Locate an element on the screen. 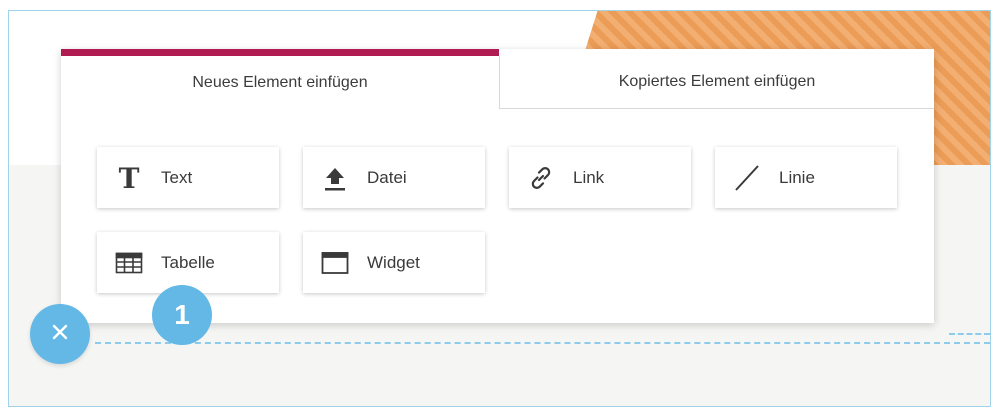 This screenshot has width=1000, height=417. step-number: 1 is located at coordinates (182, 314).